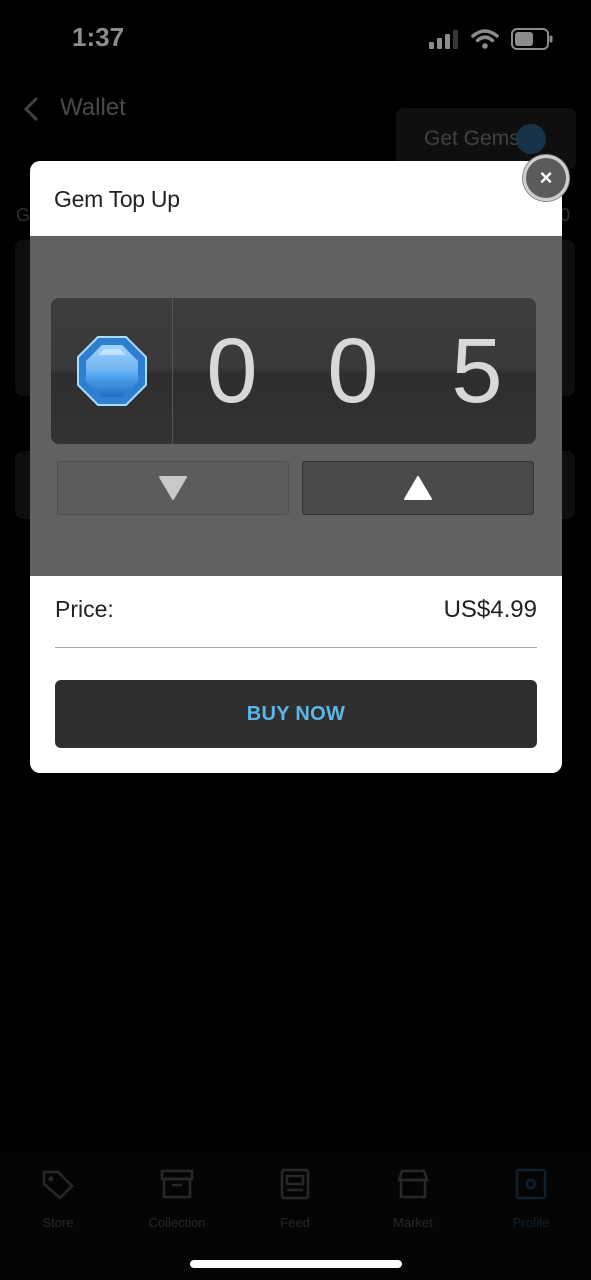 The height and width of the screenshot is (1280, 591). I want to click on gem-counter: 0 0 5, so click(293, 371).